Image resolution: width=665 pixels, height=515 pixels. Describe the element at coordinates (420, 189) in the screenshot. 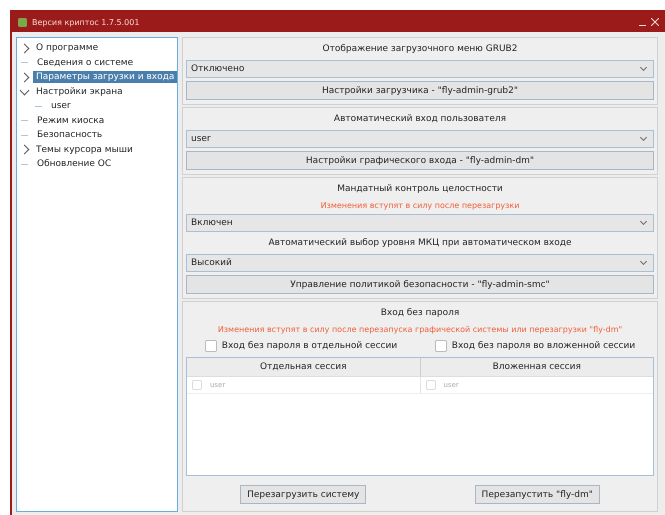

I see `group-label: Мандатный контроль целостности` at that location.